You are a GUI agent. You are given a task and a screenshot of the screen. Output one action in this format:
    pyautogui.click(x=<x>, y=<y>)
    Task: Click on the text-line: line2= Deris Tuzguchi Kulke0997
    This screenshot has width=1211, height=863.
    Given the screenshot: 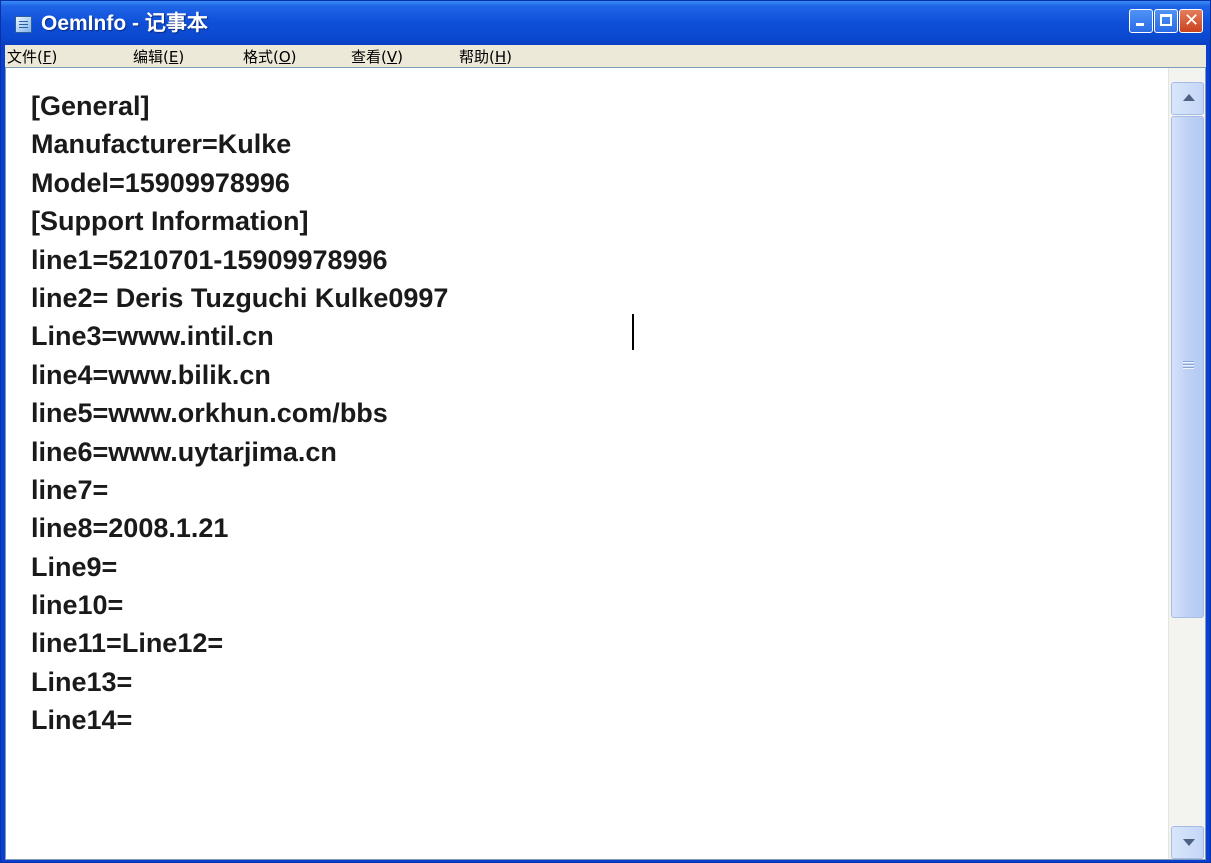 What is the action you would take?
    pyautogui.click(x=240, y=297)
    